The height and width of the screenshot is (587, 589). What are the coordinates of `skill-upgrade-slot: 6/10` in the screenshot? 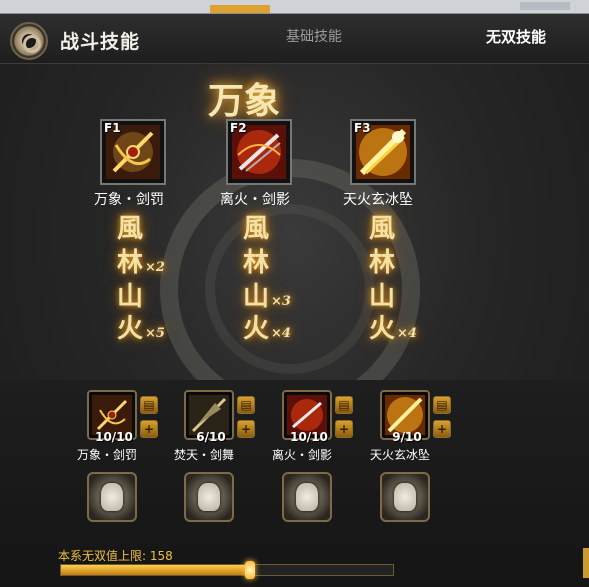 It's located at (209, 417).